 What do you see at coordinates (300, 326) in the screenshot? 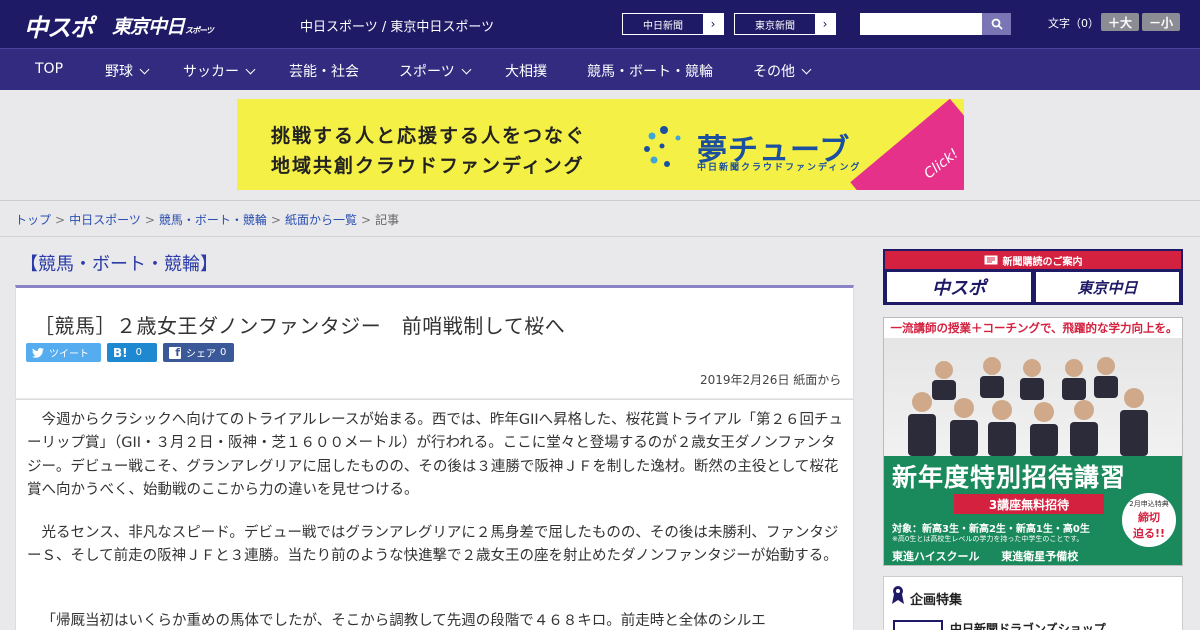
I see `article-headline: ［競馬］２歳女王ダノンファンタジー 前哨戦制して桜へ` at bounding box center [300, 326].